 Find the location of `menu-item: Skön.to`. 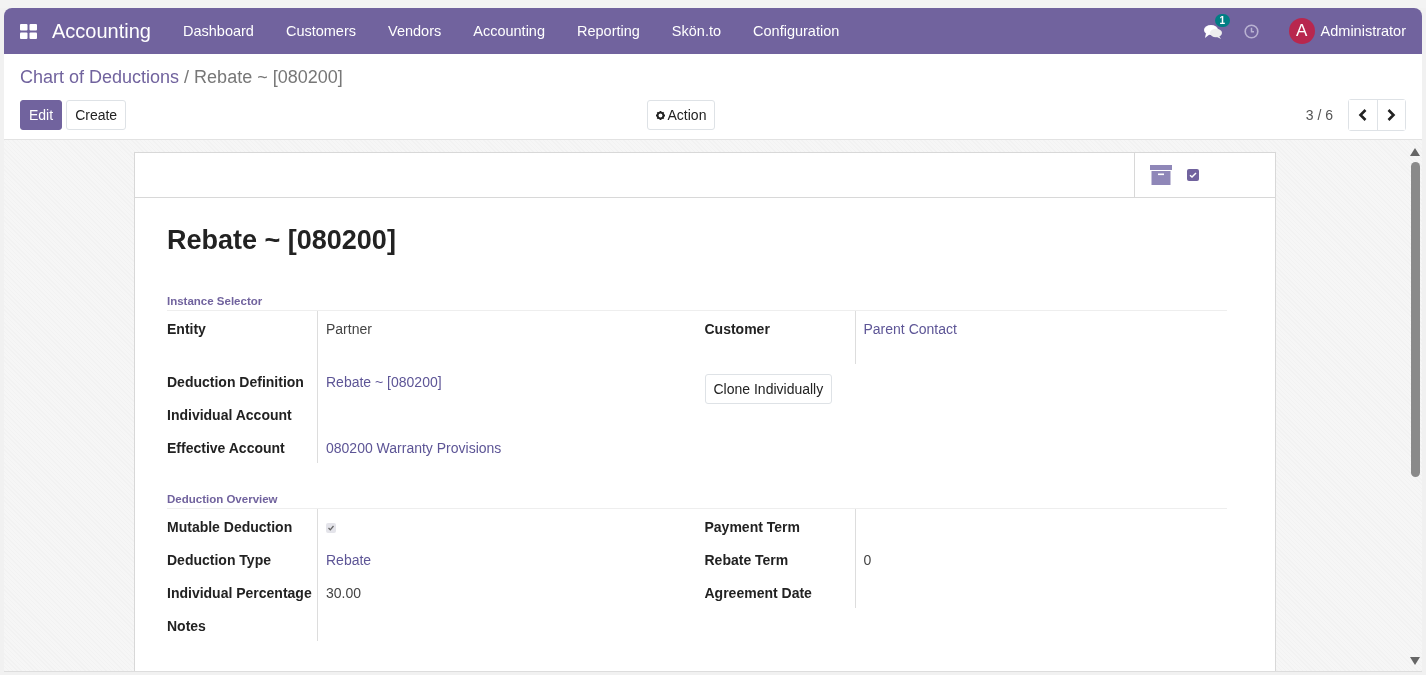

menu-item: Skön.to is located at coordinates (696, 31).